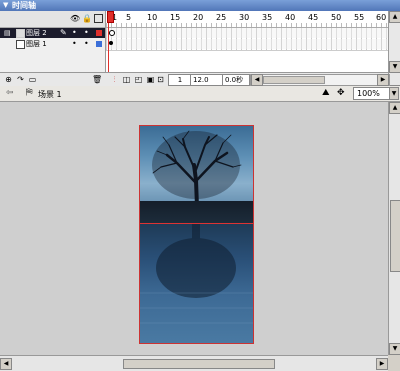 The height and width of the screenshot is (371, 400). What do you see at coordinates (394, 362) in the screenshot?
I see `scrollbar-corner` at bounding box center [394, 362].